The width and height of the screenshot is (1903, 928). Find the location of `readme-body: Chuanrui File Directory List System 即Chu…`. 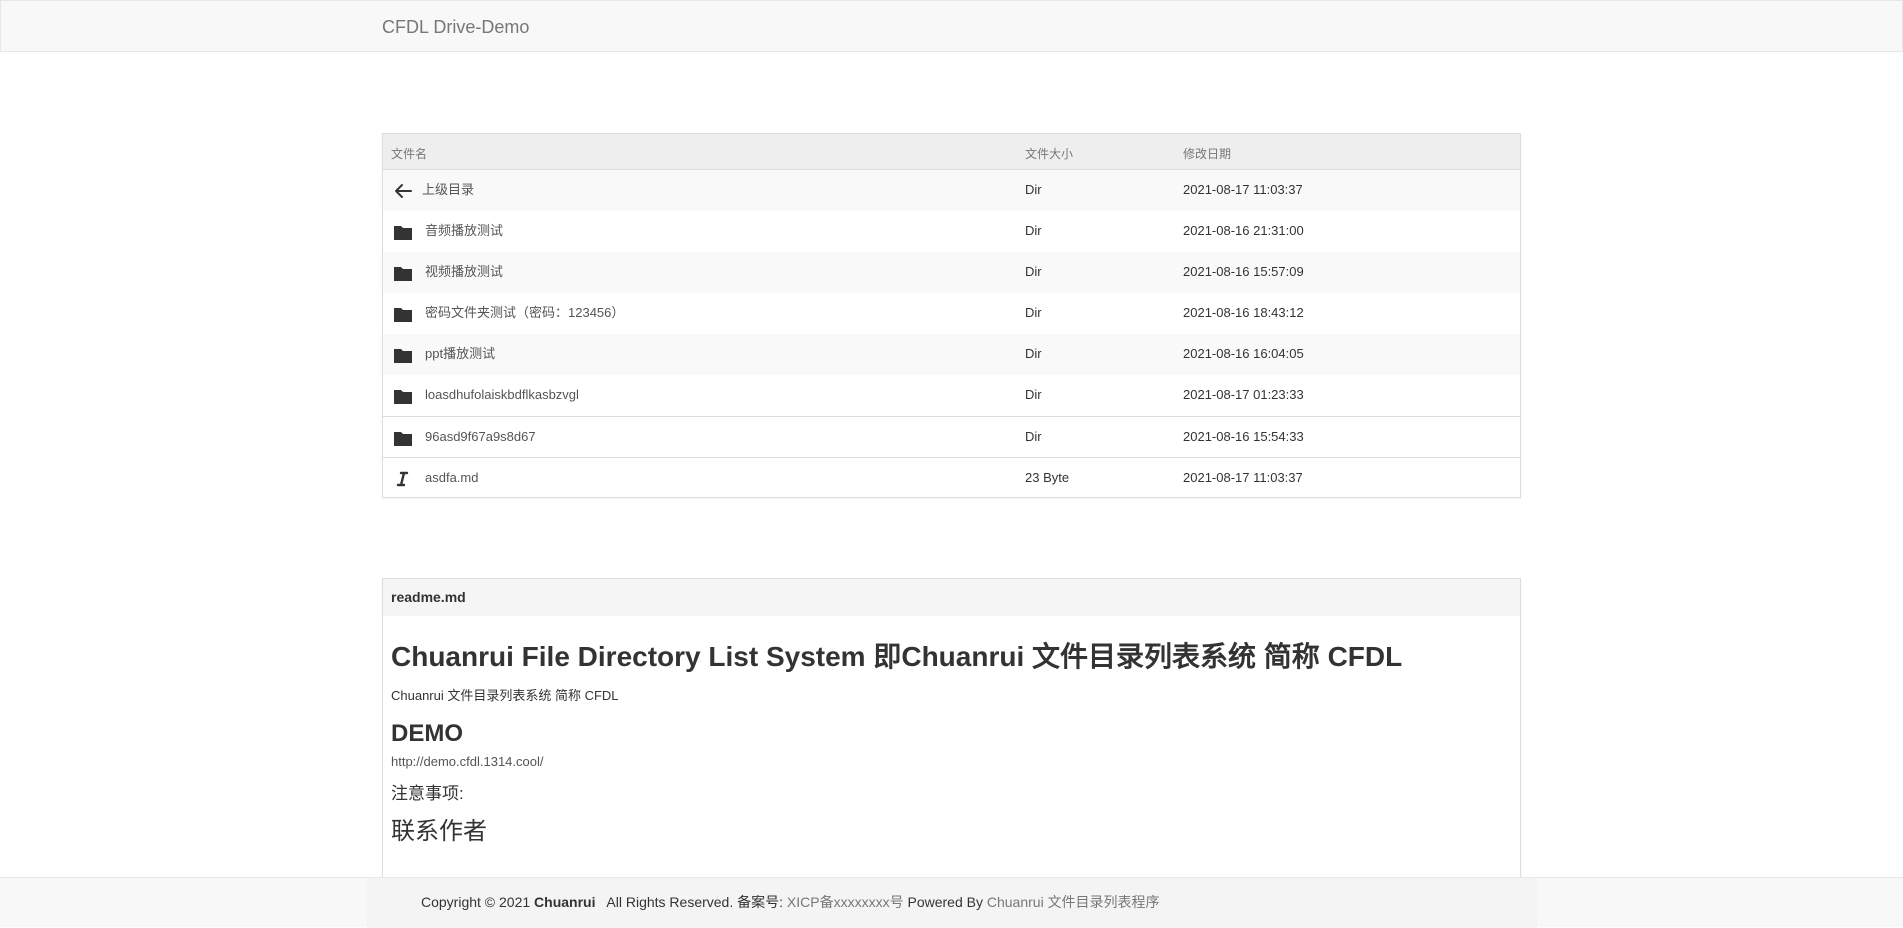

readme-body: Chuanrui File Directory List System 即Chu… is located at coordinates (951, 743).